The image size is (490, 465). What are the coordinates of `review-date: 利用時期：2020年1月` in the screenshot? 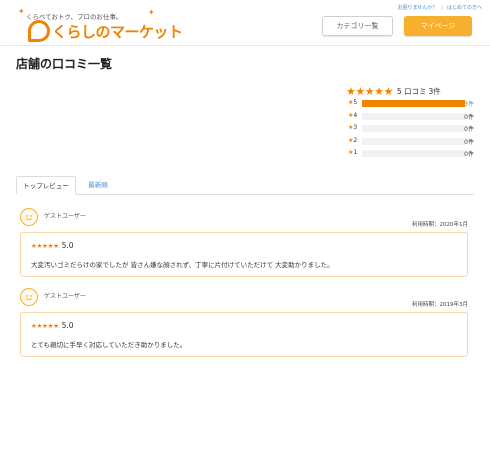 It's located at (440, 225).